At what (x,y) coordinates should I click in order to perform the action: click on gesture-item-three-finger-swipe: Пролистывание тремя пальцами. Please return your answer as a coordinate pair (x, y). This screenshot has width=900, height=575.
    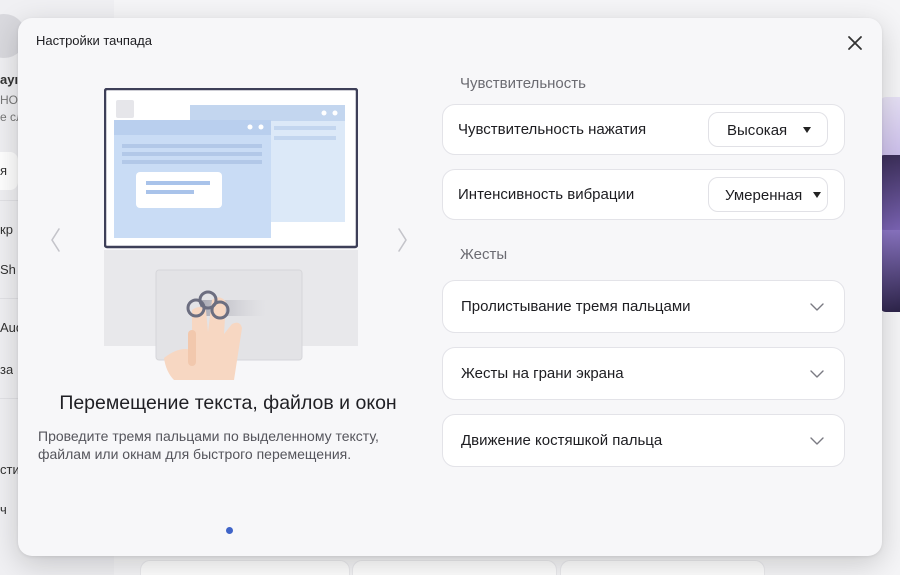
    Looking at the image, I should click on (643, 306).